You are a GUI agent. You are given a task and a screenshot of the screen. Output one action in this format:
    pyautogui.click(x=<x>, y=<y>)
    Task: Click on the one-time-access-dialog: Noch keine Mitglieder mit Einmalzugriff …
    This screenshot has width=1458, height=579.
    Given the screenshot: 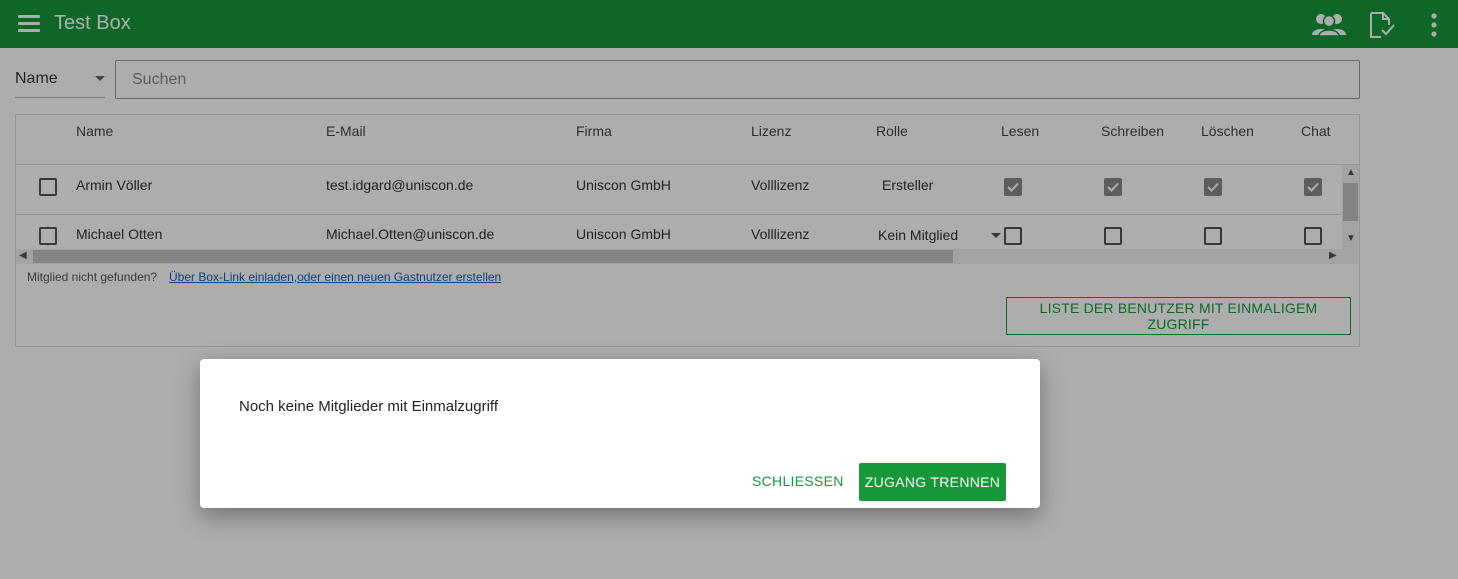 What is the action you would take?
    pyautogui.click(x=620, y=433)
    